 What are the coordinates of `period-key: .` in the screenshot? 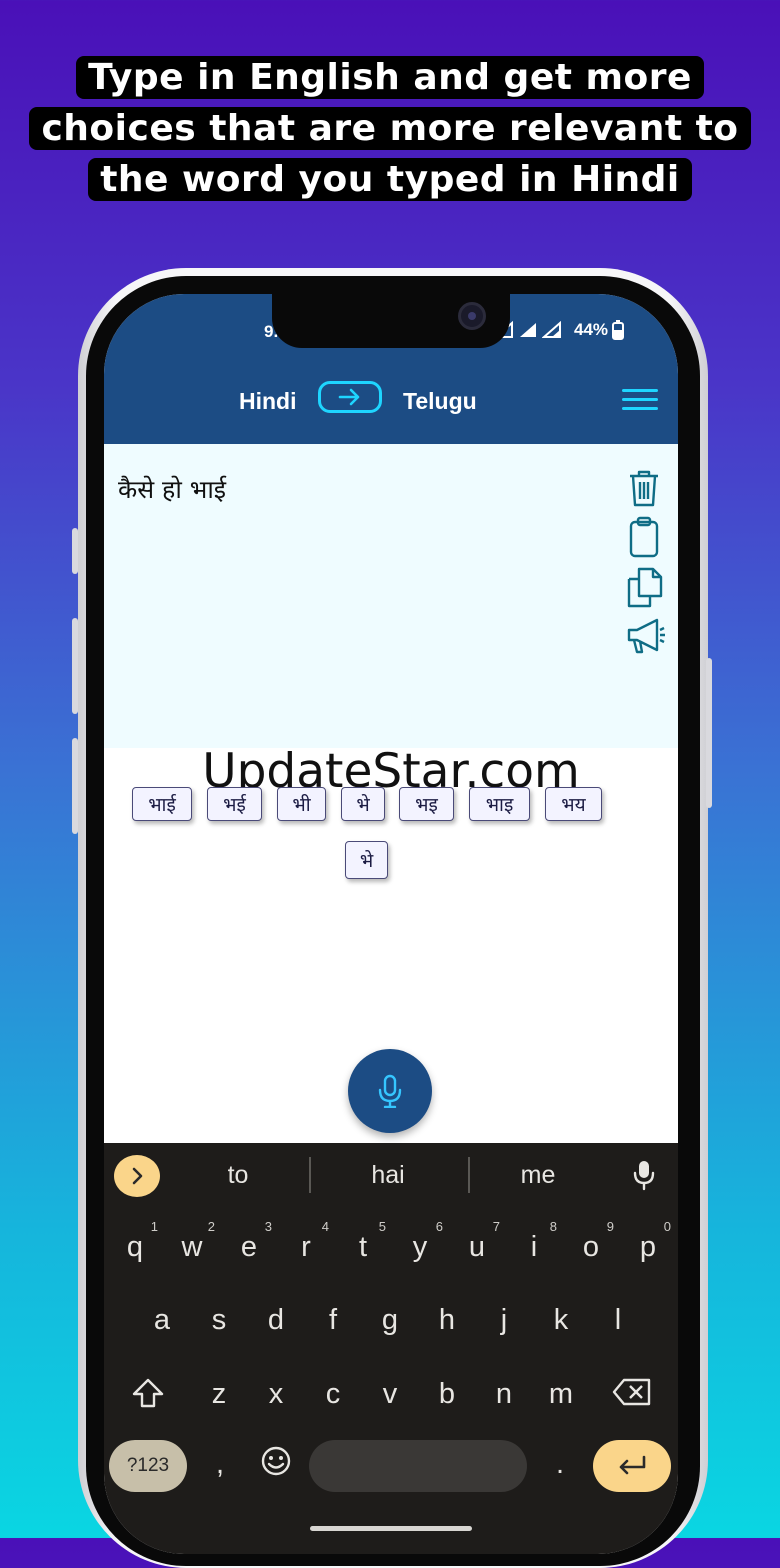 It's located at (560, 1464).